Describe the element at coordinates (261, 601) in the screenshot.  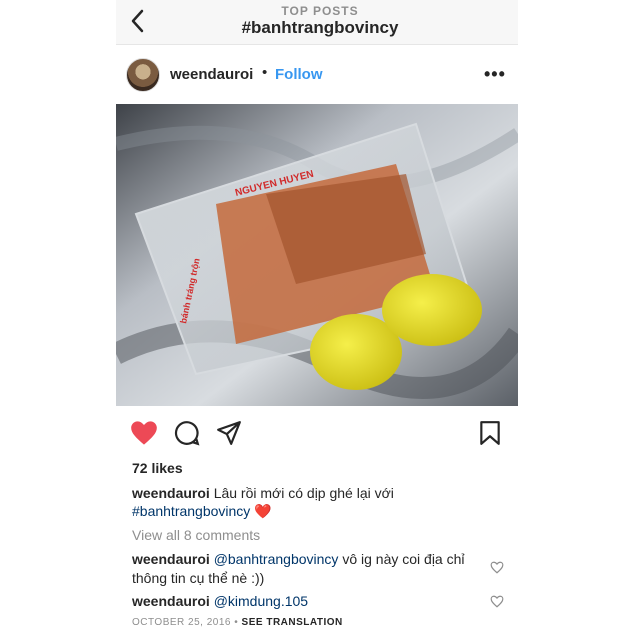
I see `comment-mention: @kimdung.105` at that location.